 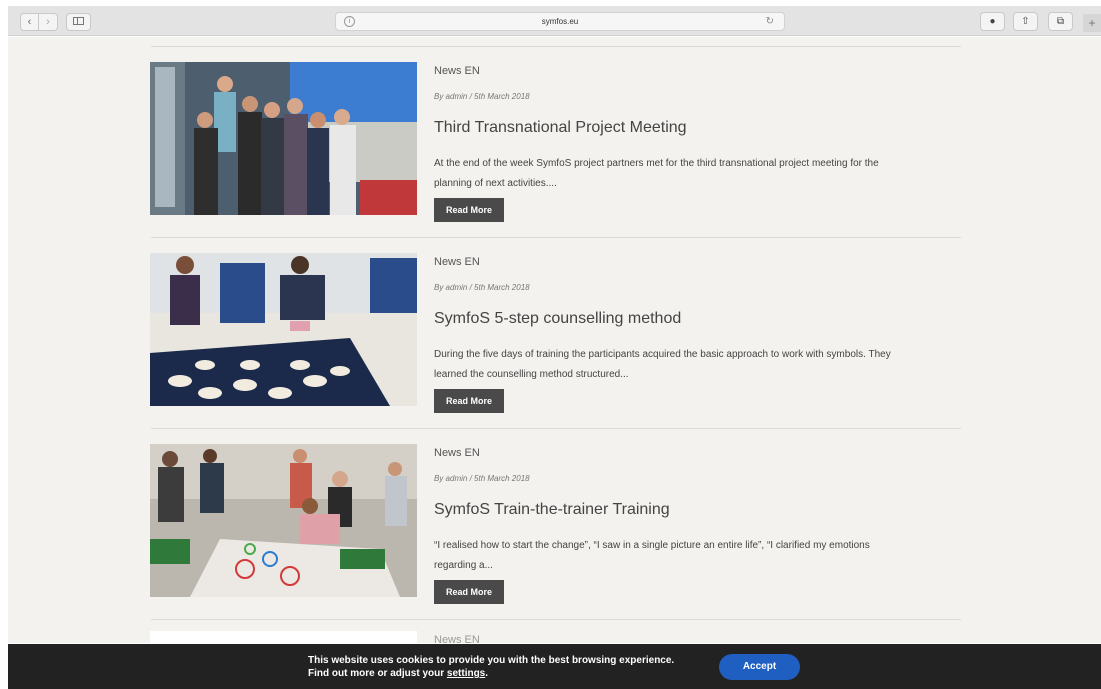 I want to click on plus-icon: +, so click(x=1092, y=23).